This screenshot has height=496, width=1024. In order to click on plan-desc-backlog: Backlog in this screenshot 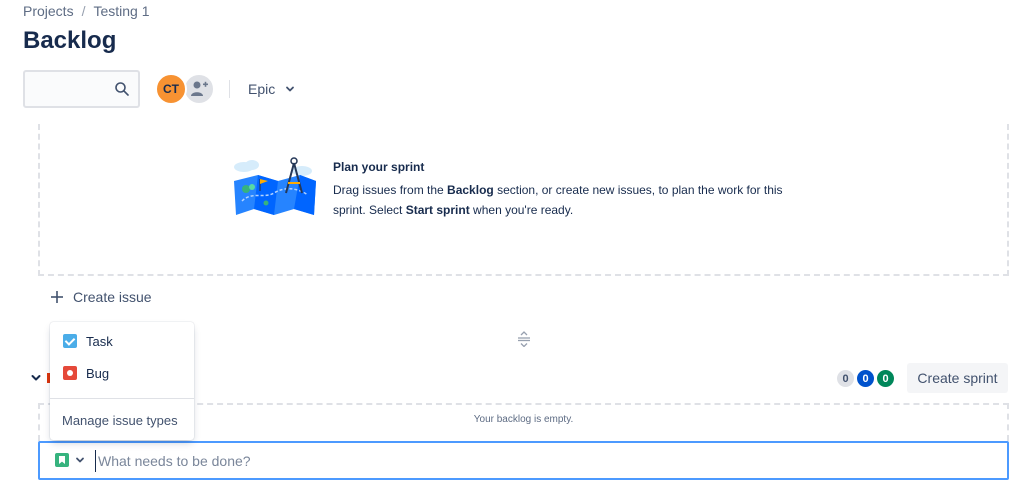, I will do `click(470, 190)`.